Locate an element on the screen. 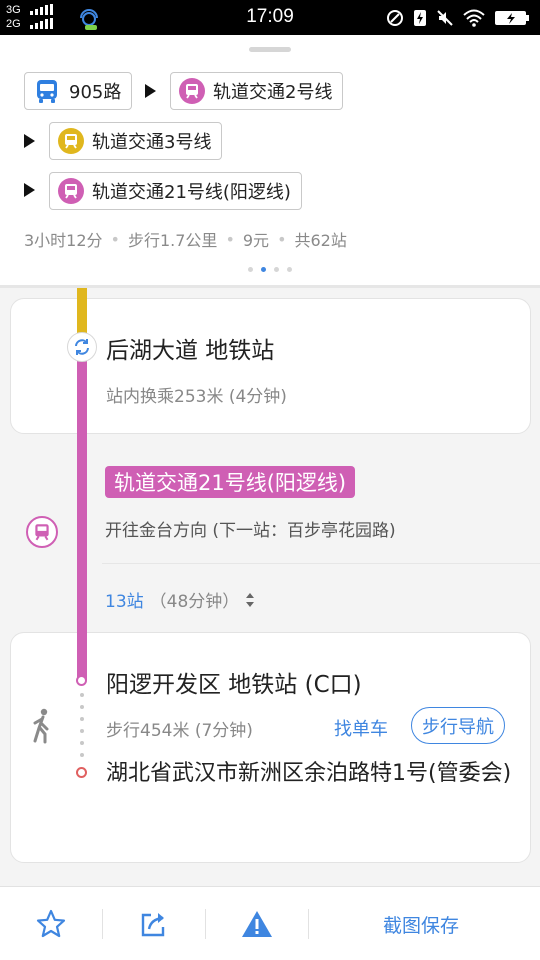  line-3-track is located at coordinates (82, 311).